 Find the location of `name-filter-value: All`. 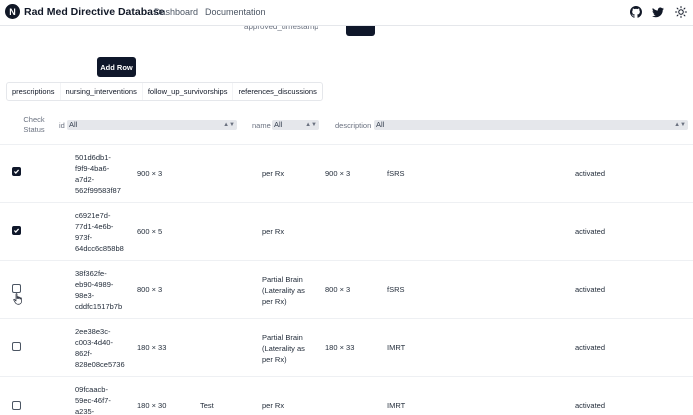

name-filter-value: All is located at coordinates (278, 124).